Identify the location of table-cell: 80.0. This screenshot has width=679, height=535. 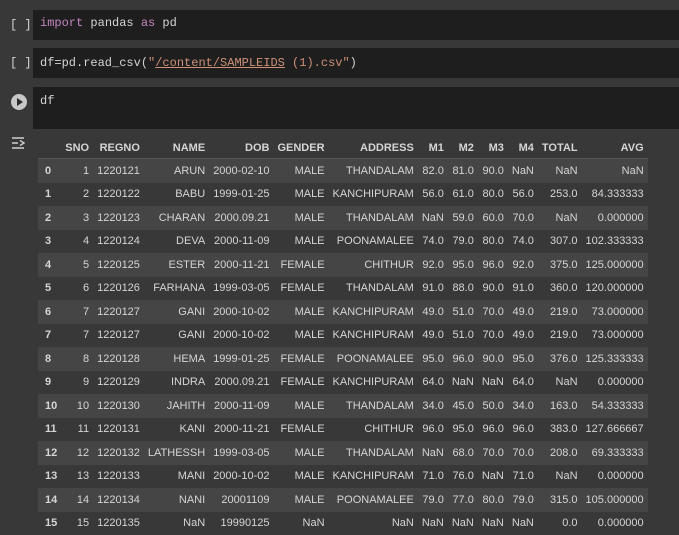
(493, 500).